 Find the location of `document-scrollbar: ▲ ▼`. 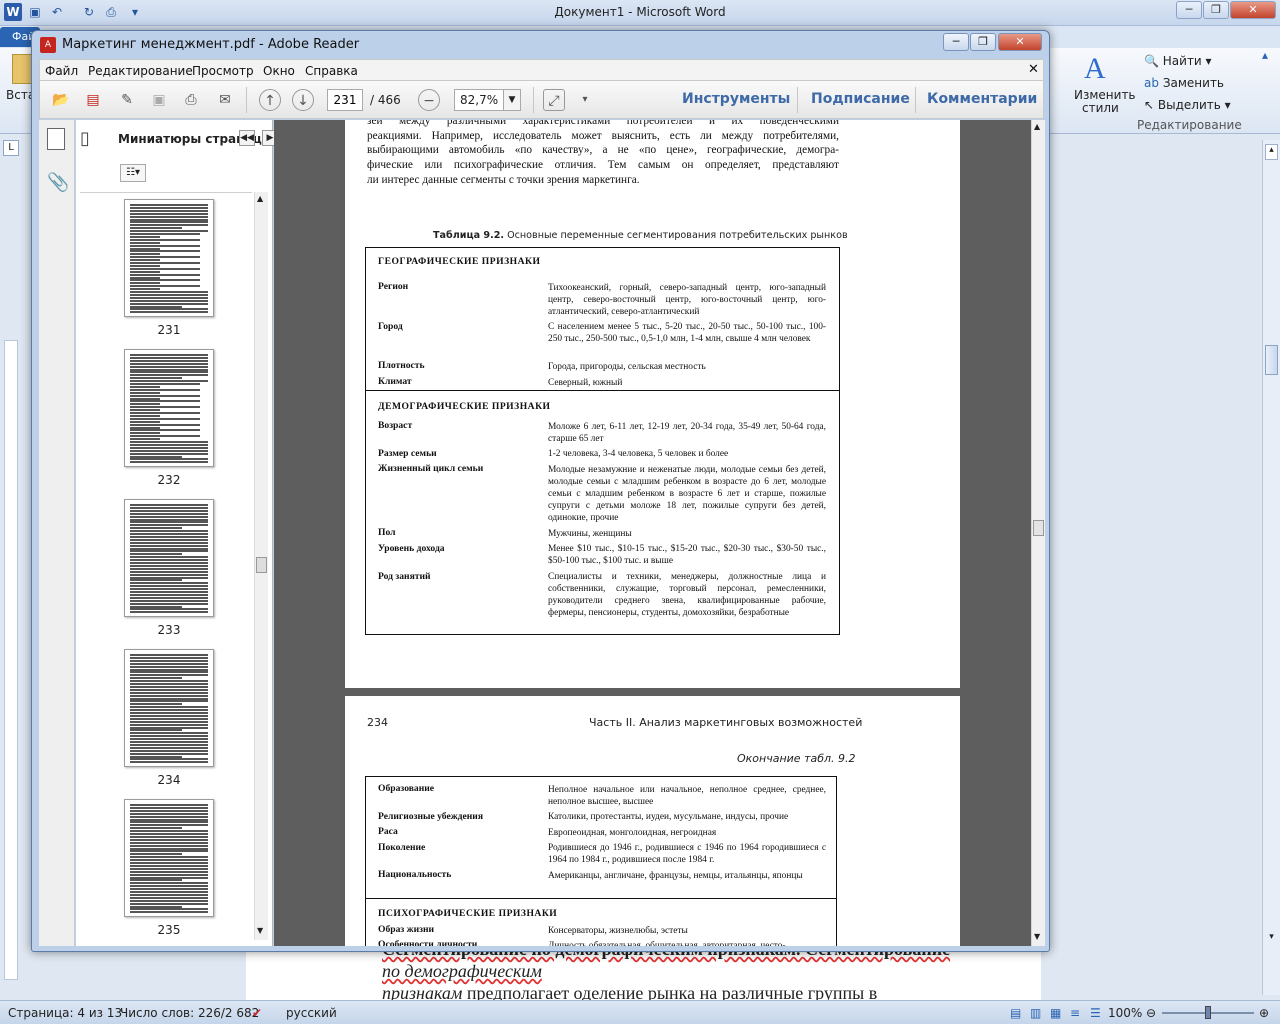

document-scrollbar: ▲ ▼ is located at coordinates (1038, 533).